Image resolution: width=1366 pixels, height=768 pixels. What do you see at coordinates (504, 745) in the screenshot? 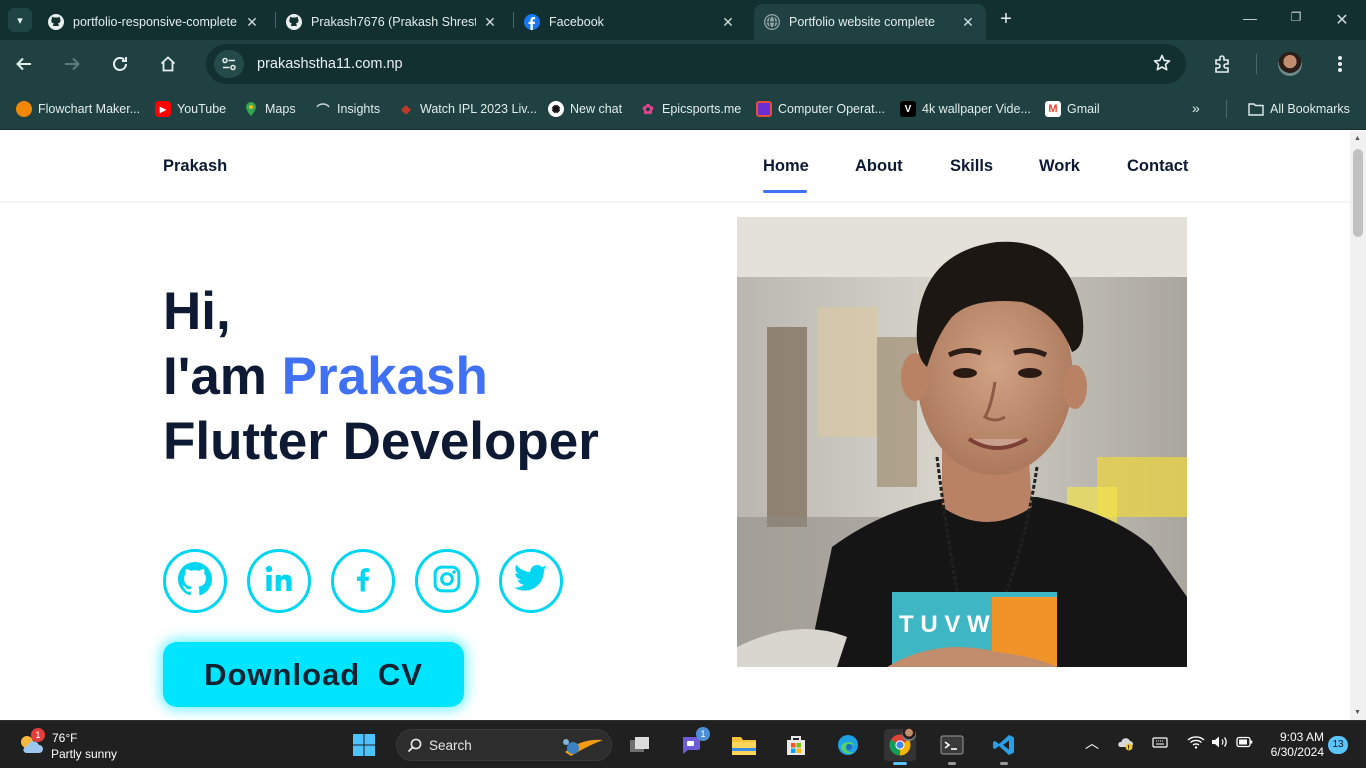
I see `taskbar-search: Search` at bounding box center [504, 745].